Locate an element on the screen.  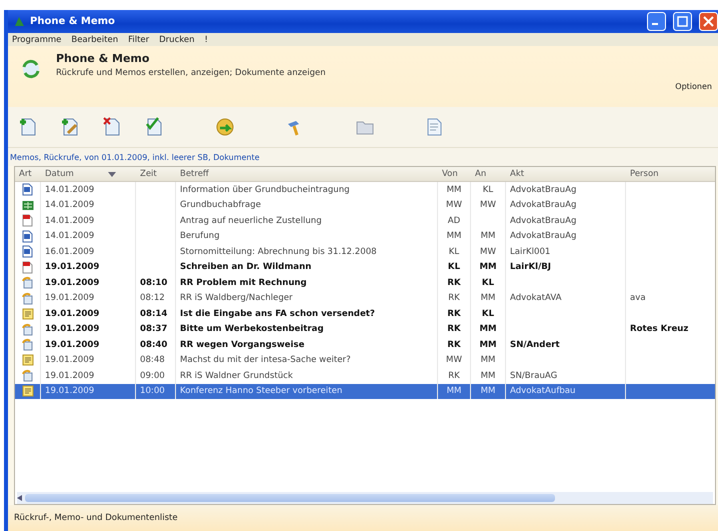
app-icon is located at coordinates (19, 21).